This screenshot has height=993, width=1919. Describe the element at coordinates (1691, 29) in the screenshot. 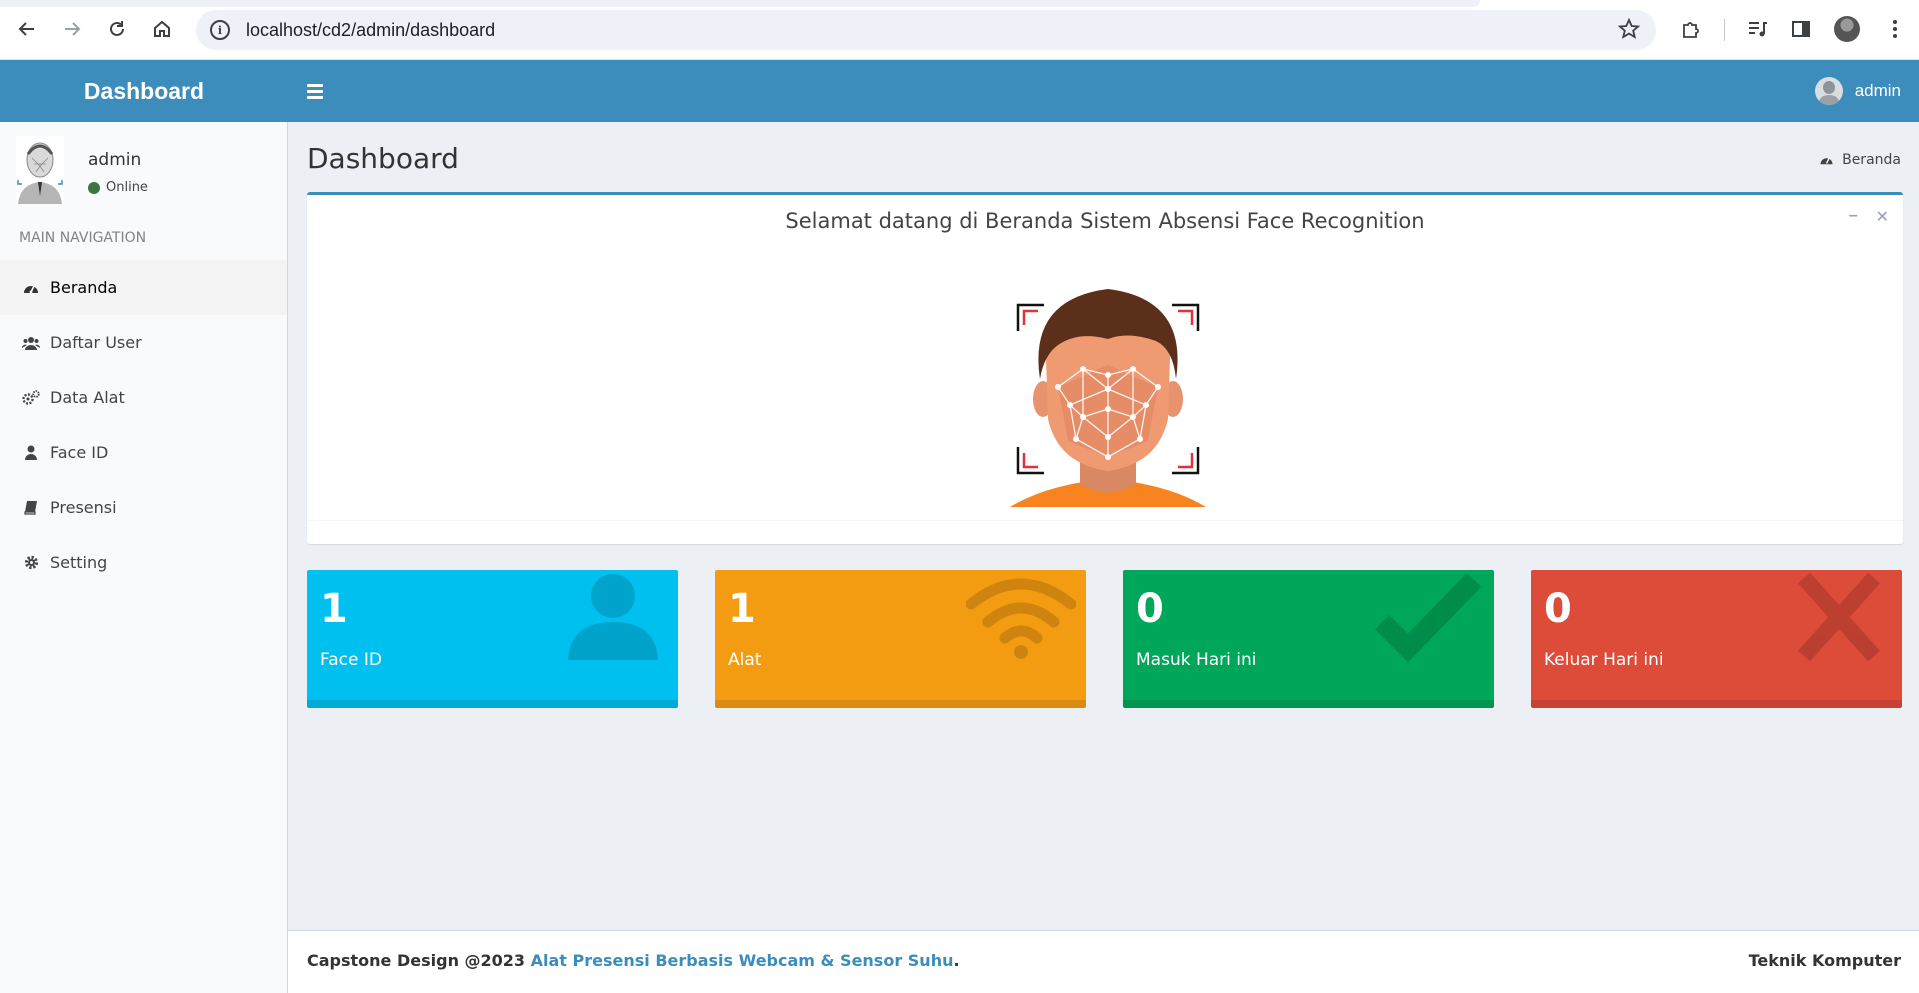

I see `extensions-icon` at that location.